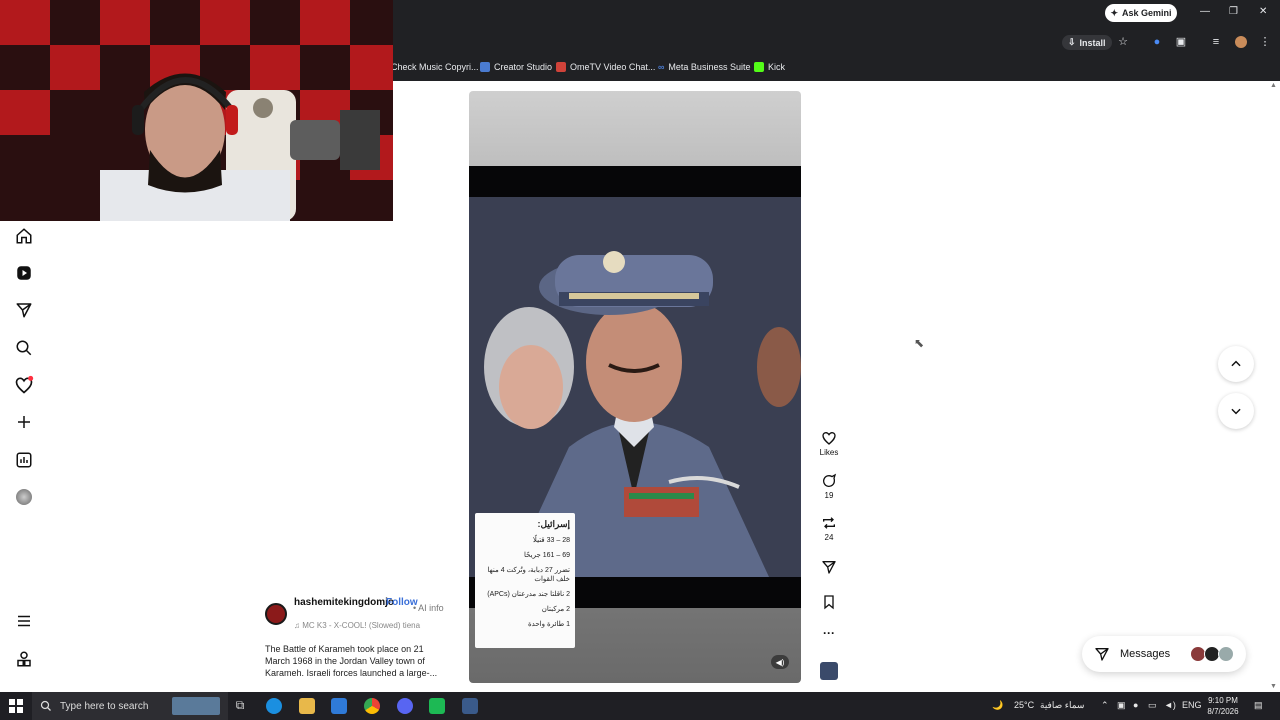  What do you see at coordinates (1123, 42) in the screenshot?
I see `bookmark-star-icon: ☆` at bounding box center [1123, 42].